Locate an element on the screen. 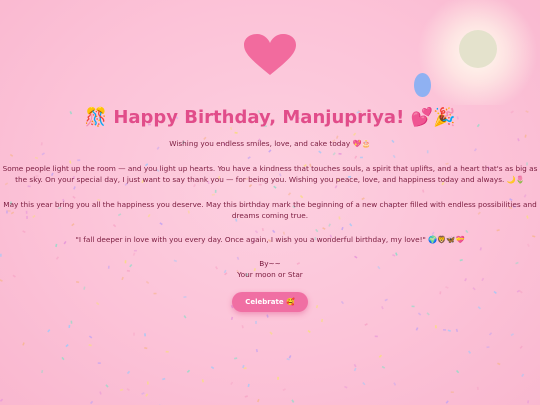  signoff: By~~ is located at coordinates (270, 263).